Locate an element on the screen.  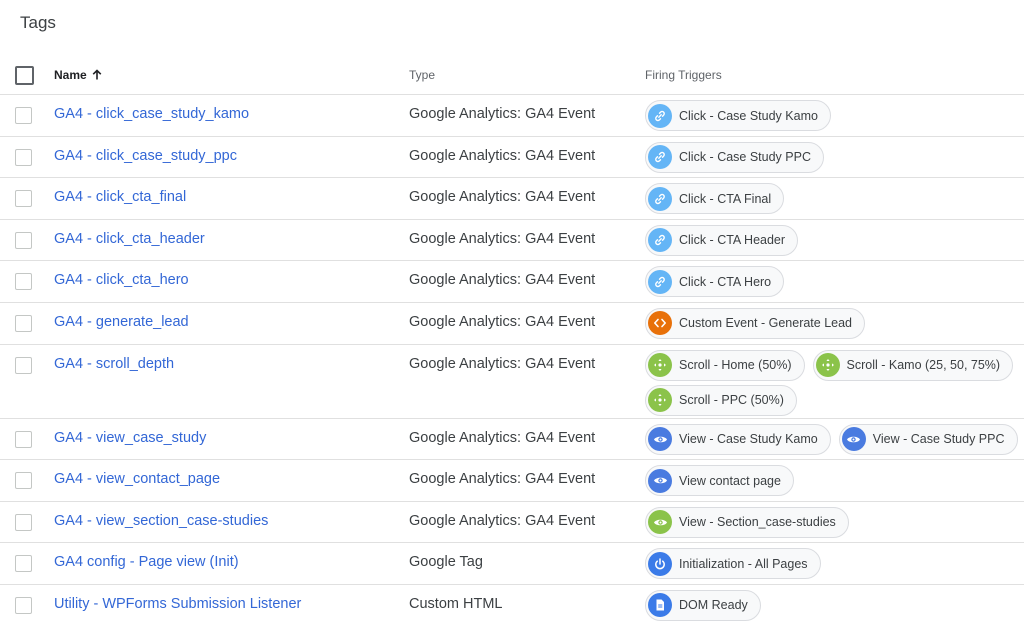
trigger-chip: Click - CTA Header is located at coordinates (722, 240).